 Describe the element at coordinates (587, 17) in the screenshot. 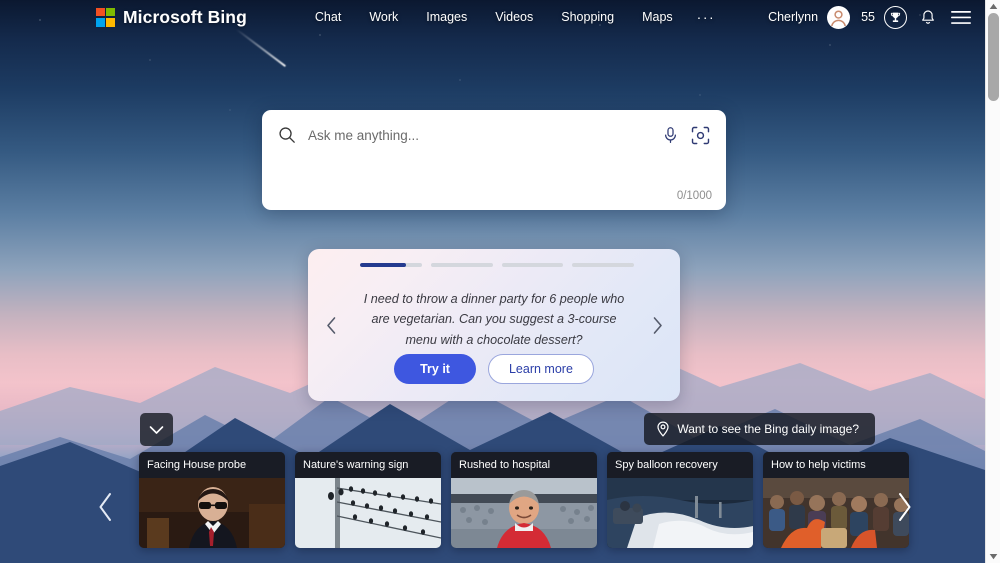

I see `nav-item-shopping: Shopping` at that location.